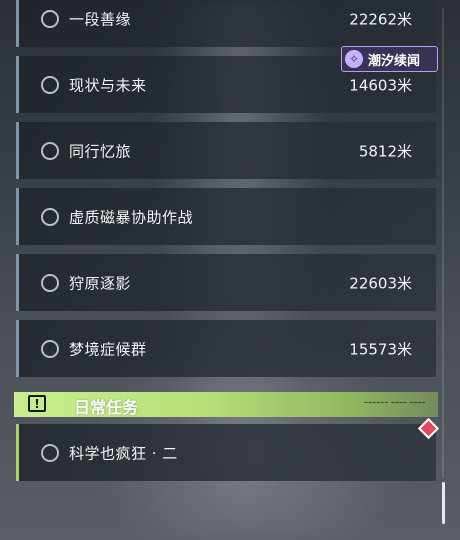 The image size is (460, 540). I want to click on scrollbar-track, so click(443, 243).